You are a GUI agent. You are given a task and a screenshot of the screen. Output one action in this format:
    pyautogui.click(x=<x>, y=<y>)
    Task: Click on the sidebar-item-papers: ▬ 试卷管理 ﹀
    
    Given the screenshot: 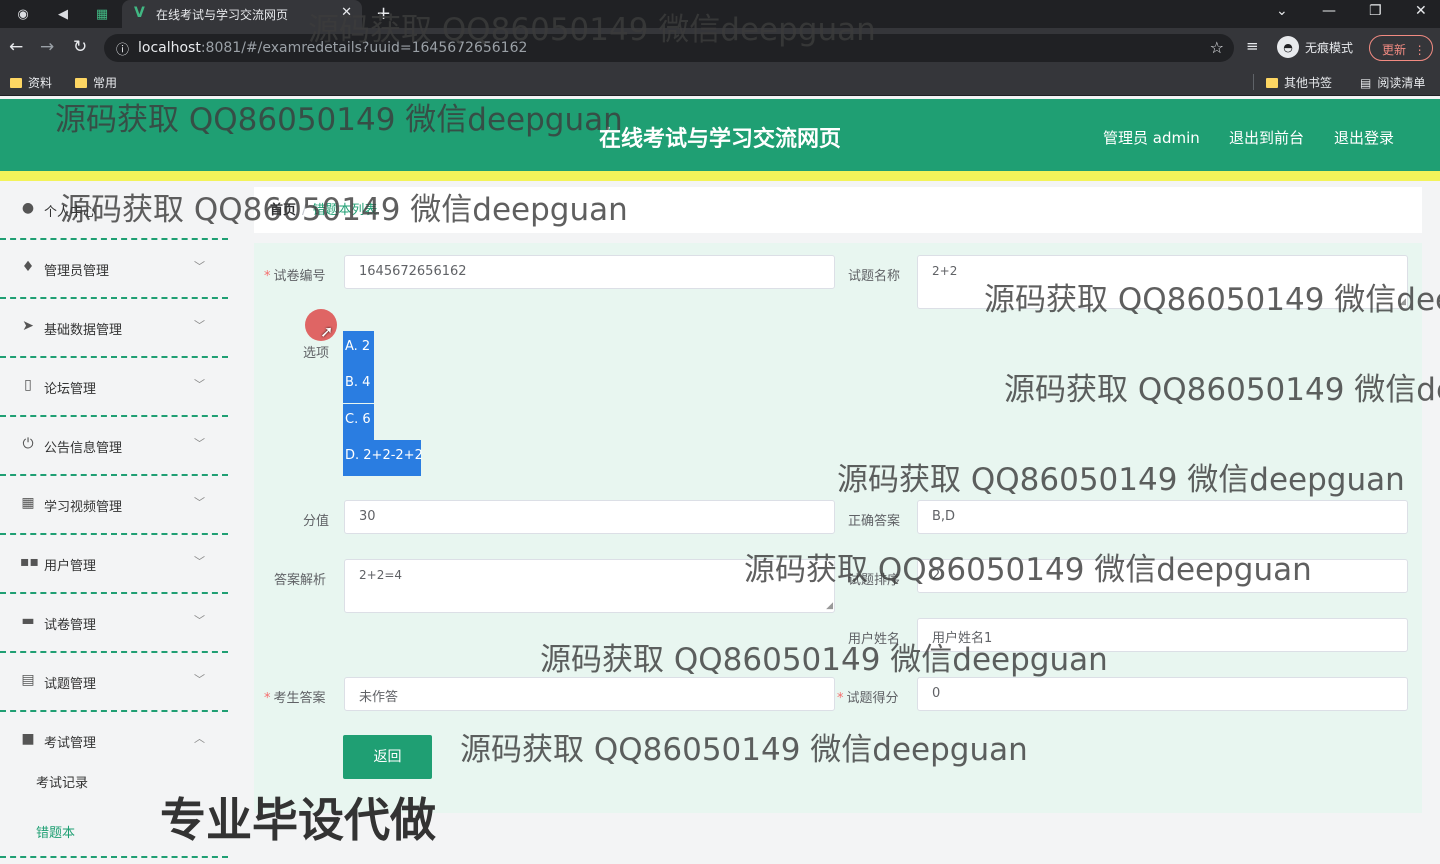 What is the action you would take?
    pyautogui.click(x=114, y=623)
    